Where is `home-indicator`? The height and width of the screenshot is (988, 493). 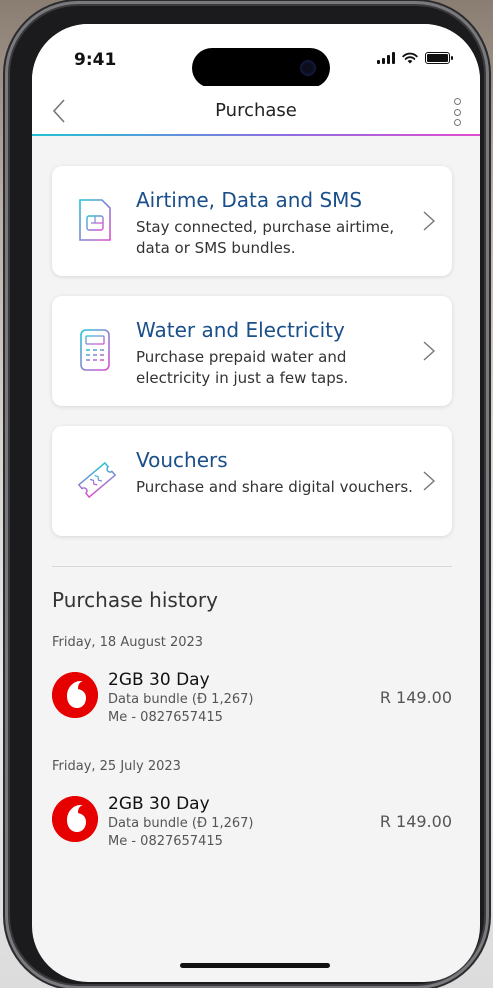
home-indicator is located at coordinates (255, 965).